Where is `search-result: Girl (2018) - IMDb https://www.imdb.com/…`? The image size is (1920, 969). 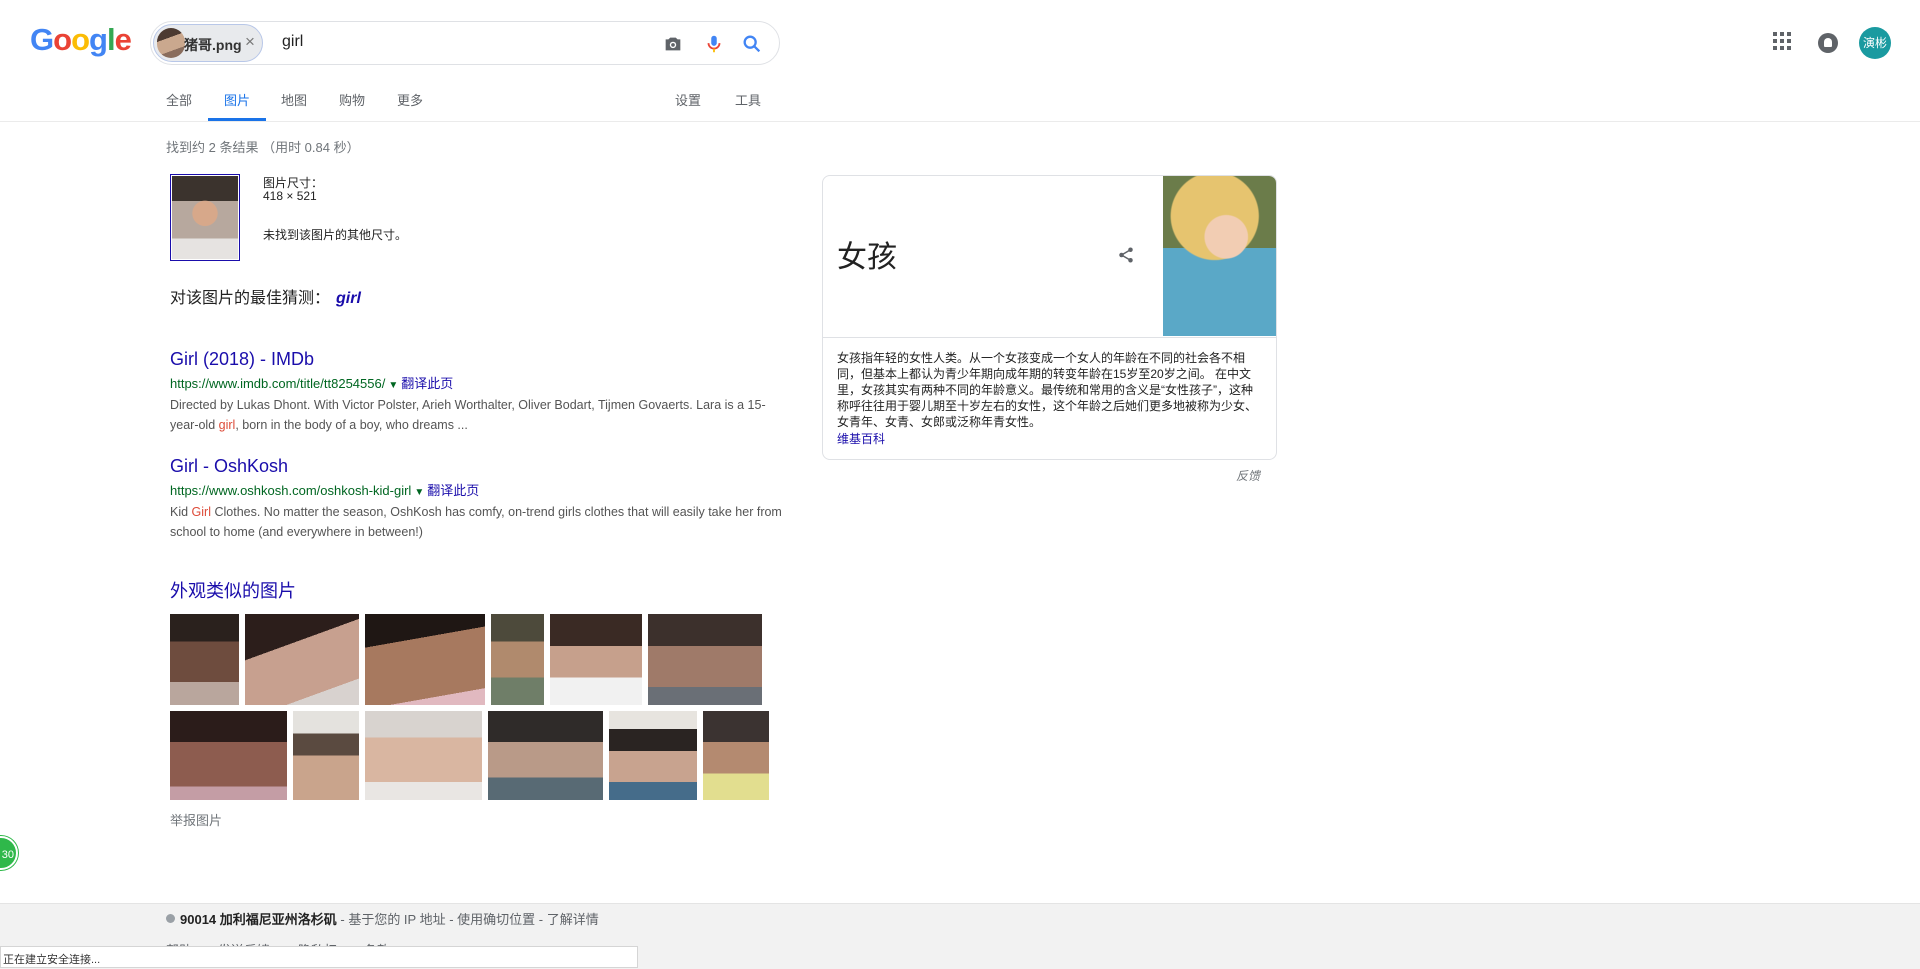 search-result: Girl (2018) - IMDb https://www.imdb.com/… is located at coordinates (477, 392).